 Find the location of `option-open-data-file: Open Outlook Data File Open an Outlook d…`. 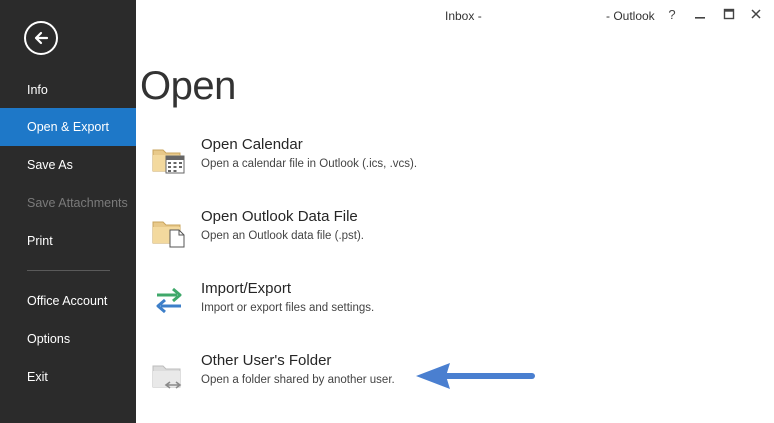

option-open-data-file: Open Outlook Data File Open an Outlook d… is located at coordinates (430, 238).